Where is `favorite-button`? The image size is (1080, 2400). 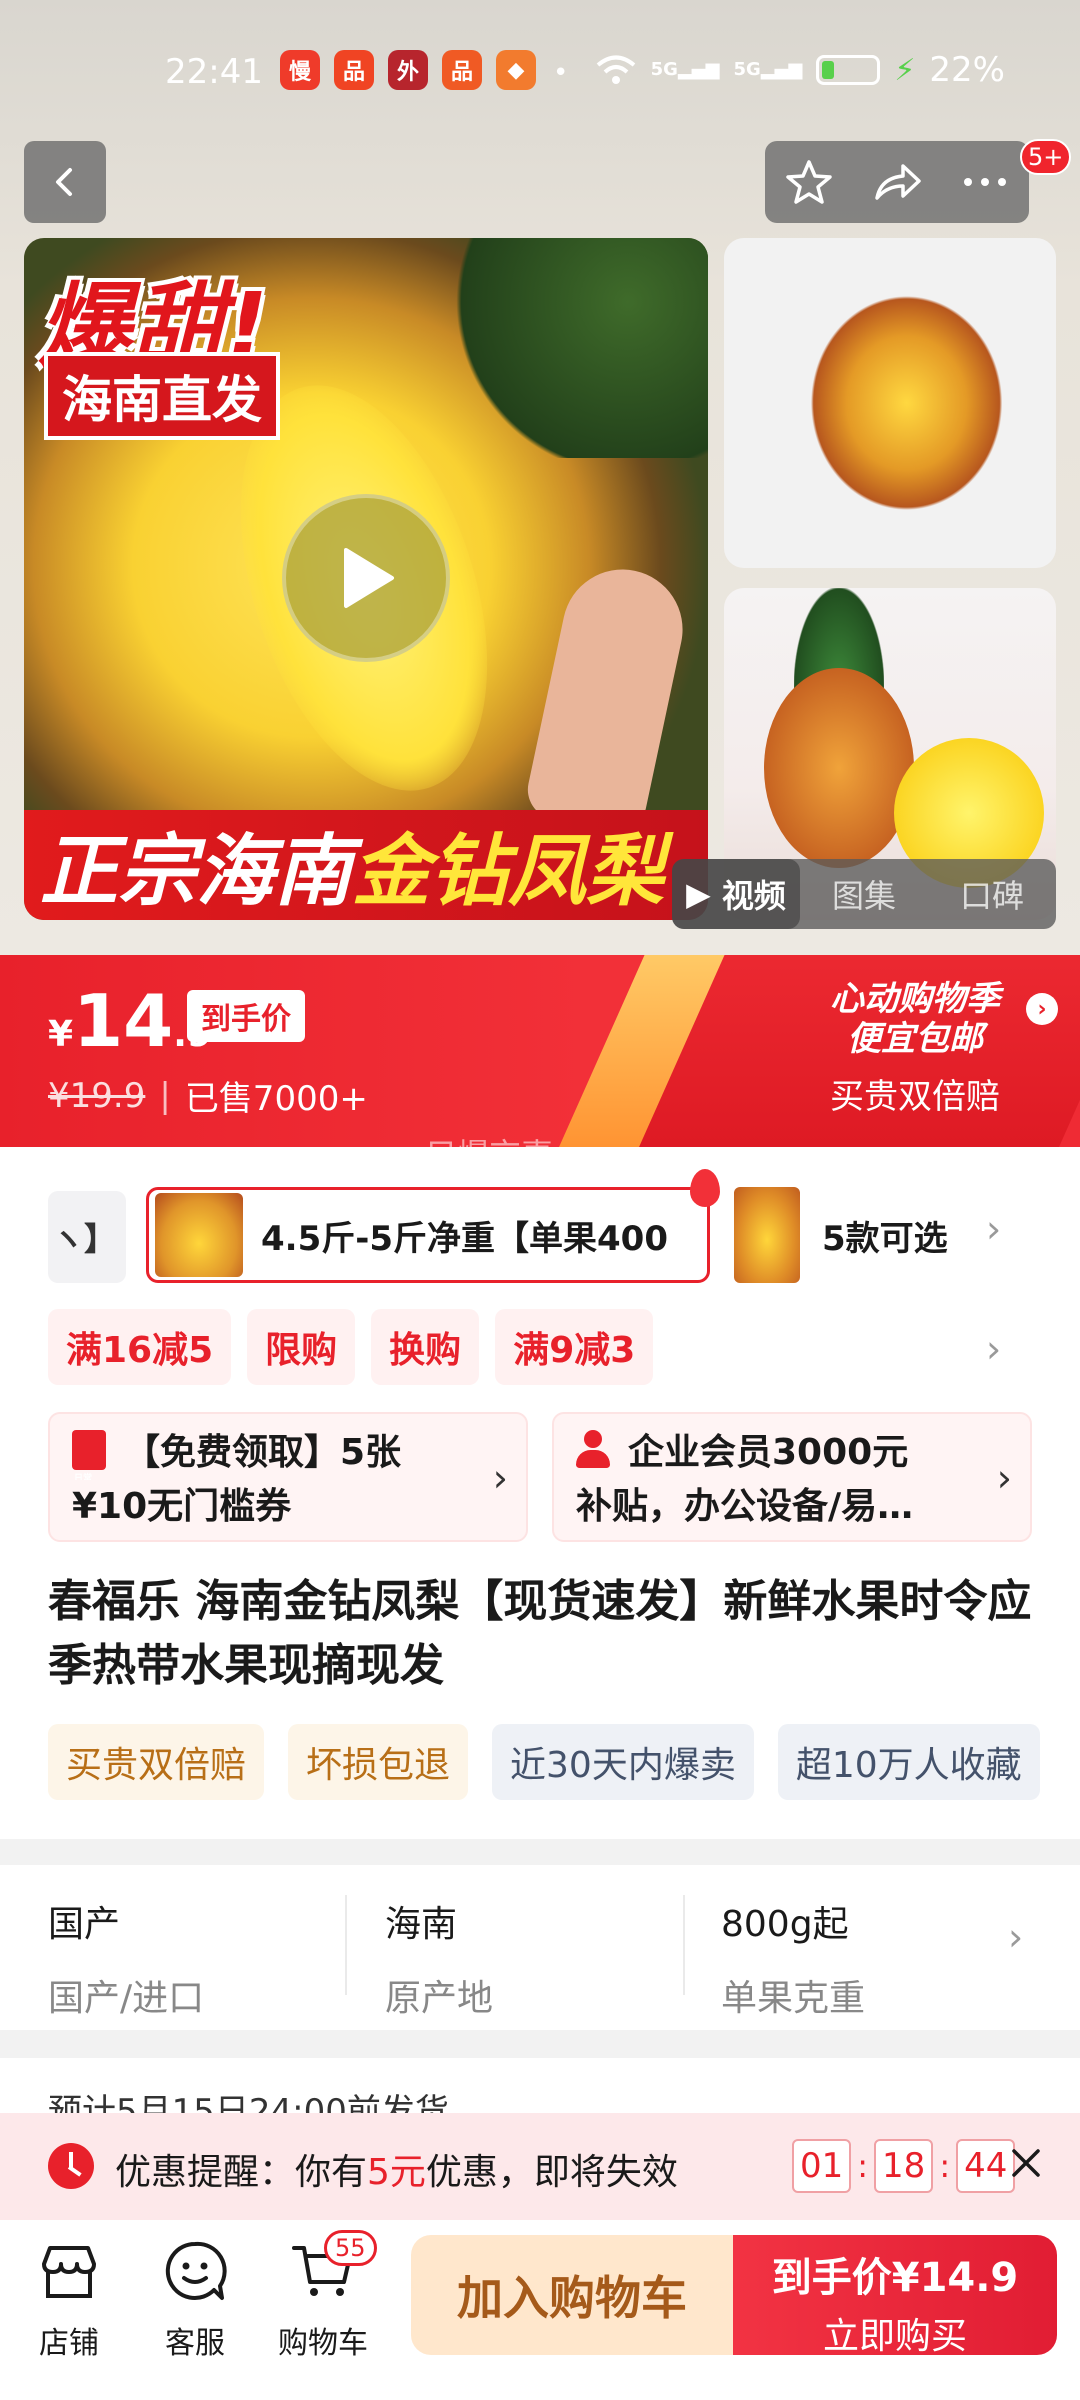 favorite-button is located at coordinates (809, 182).